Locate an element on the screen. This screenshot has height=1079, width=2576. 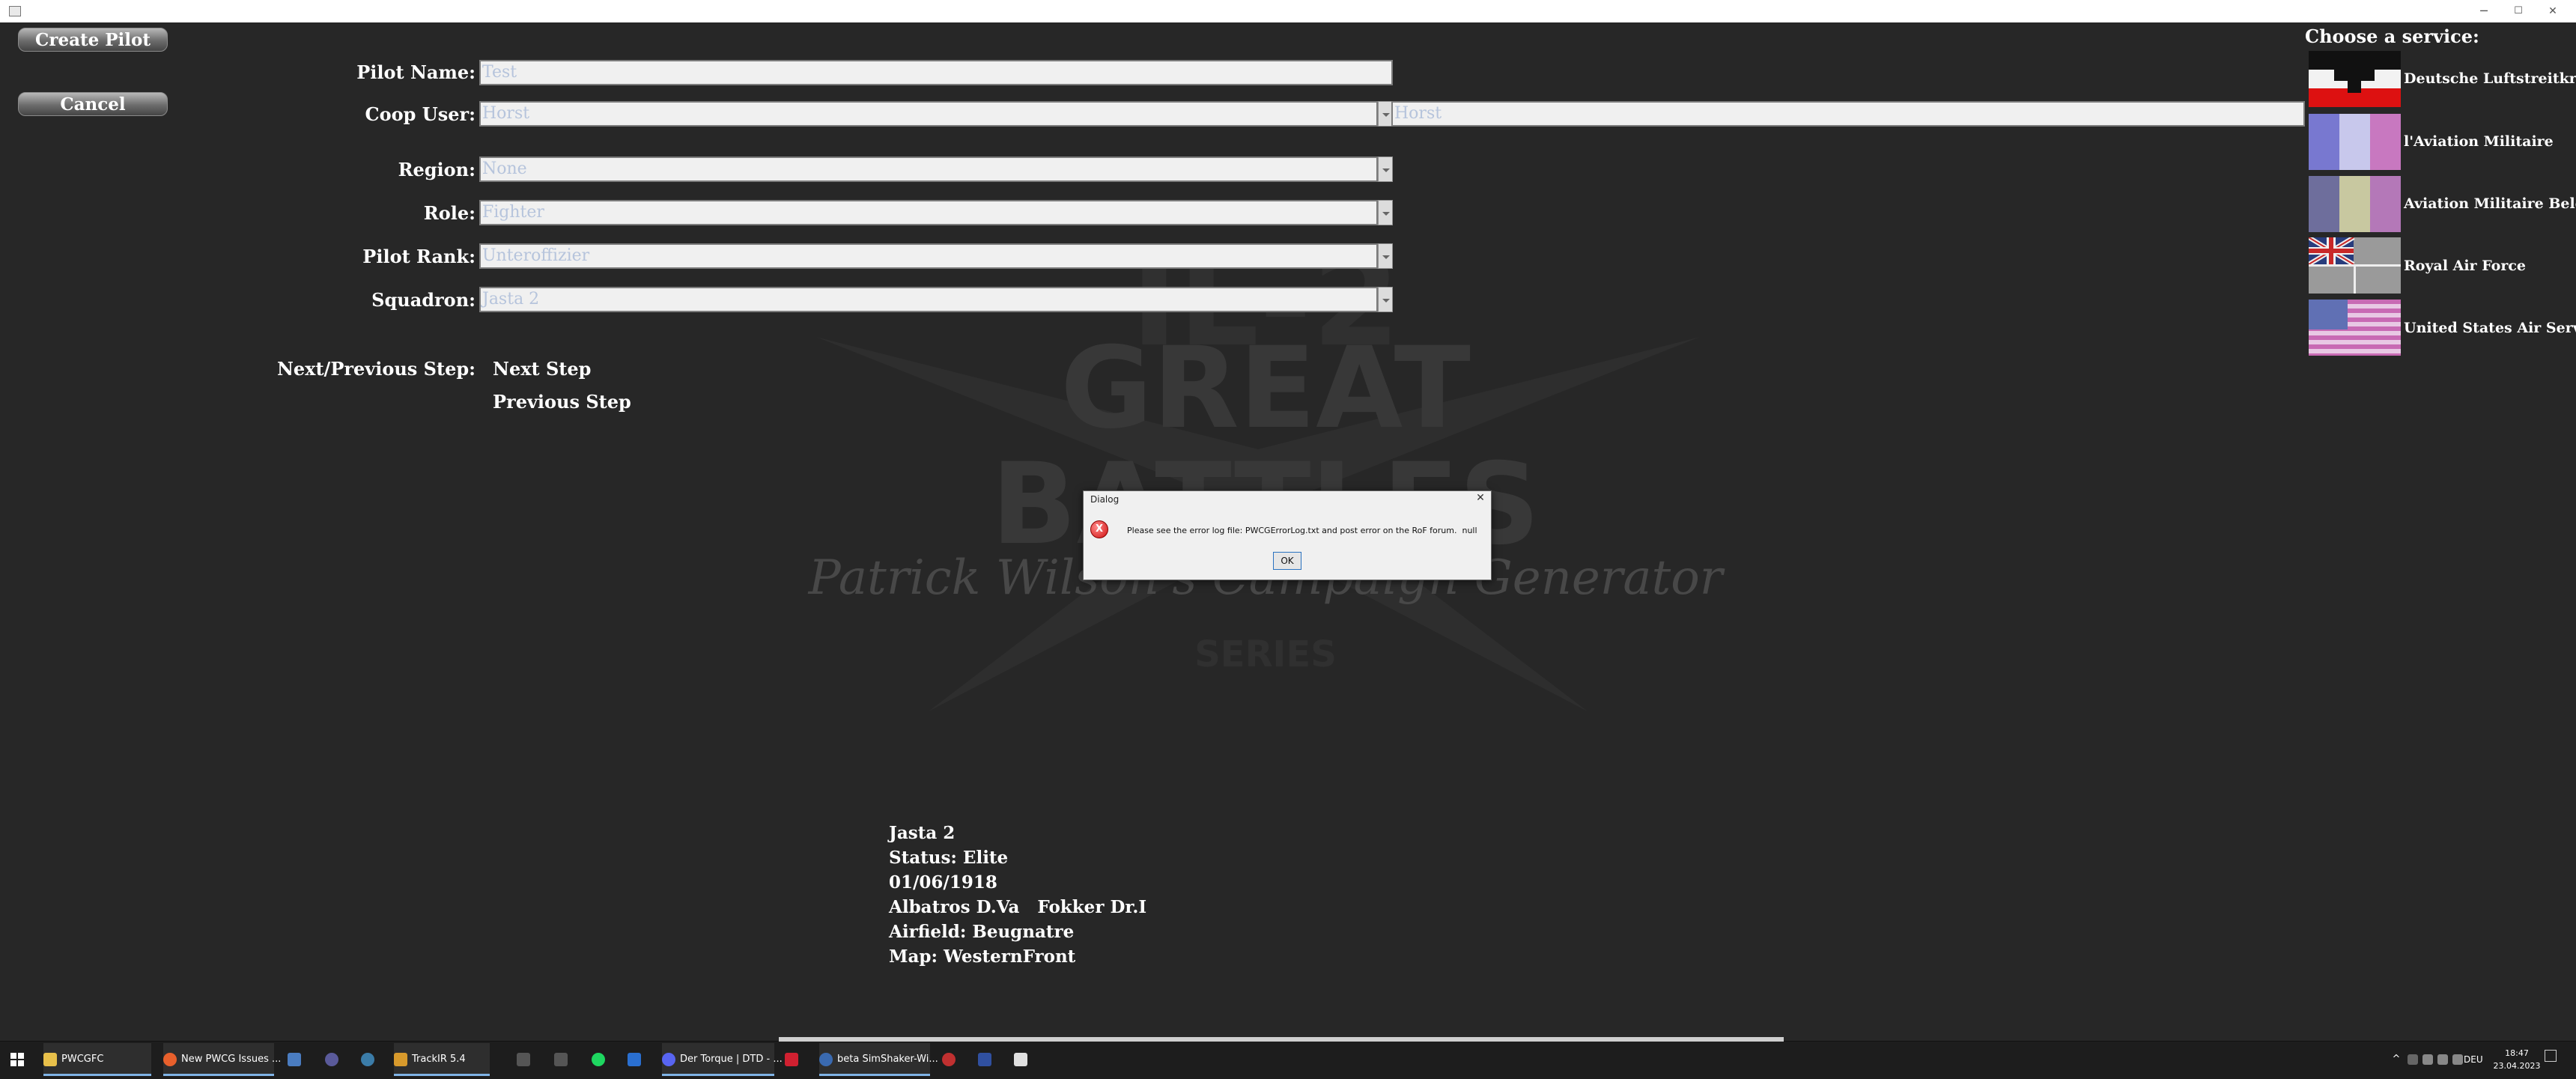
previous-step-link: Previous Step is located at coordinates (562, 402).